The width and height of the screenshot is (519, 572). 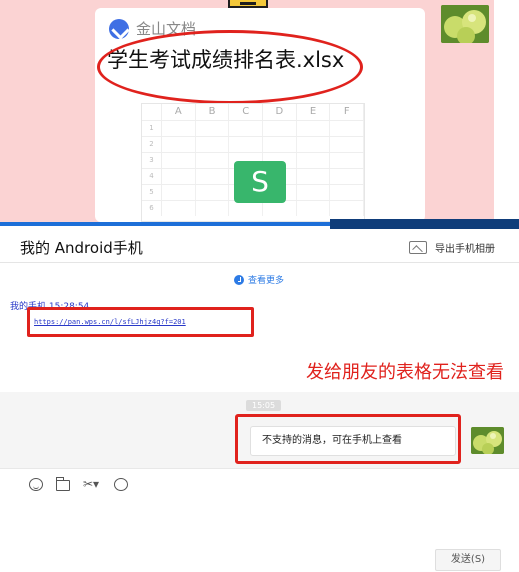 What do you see at coordinates (259, 246) in the screenshot?
I see `chat-header: 我的 Android手机 导出手机相册` at bounding box center [259, 246].